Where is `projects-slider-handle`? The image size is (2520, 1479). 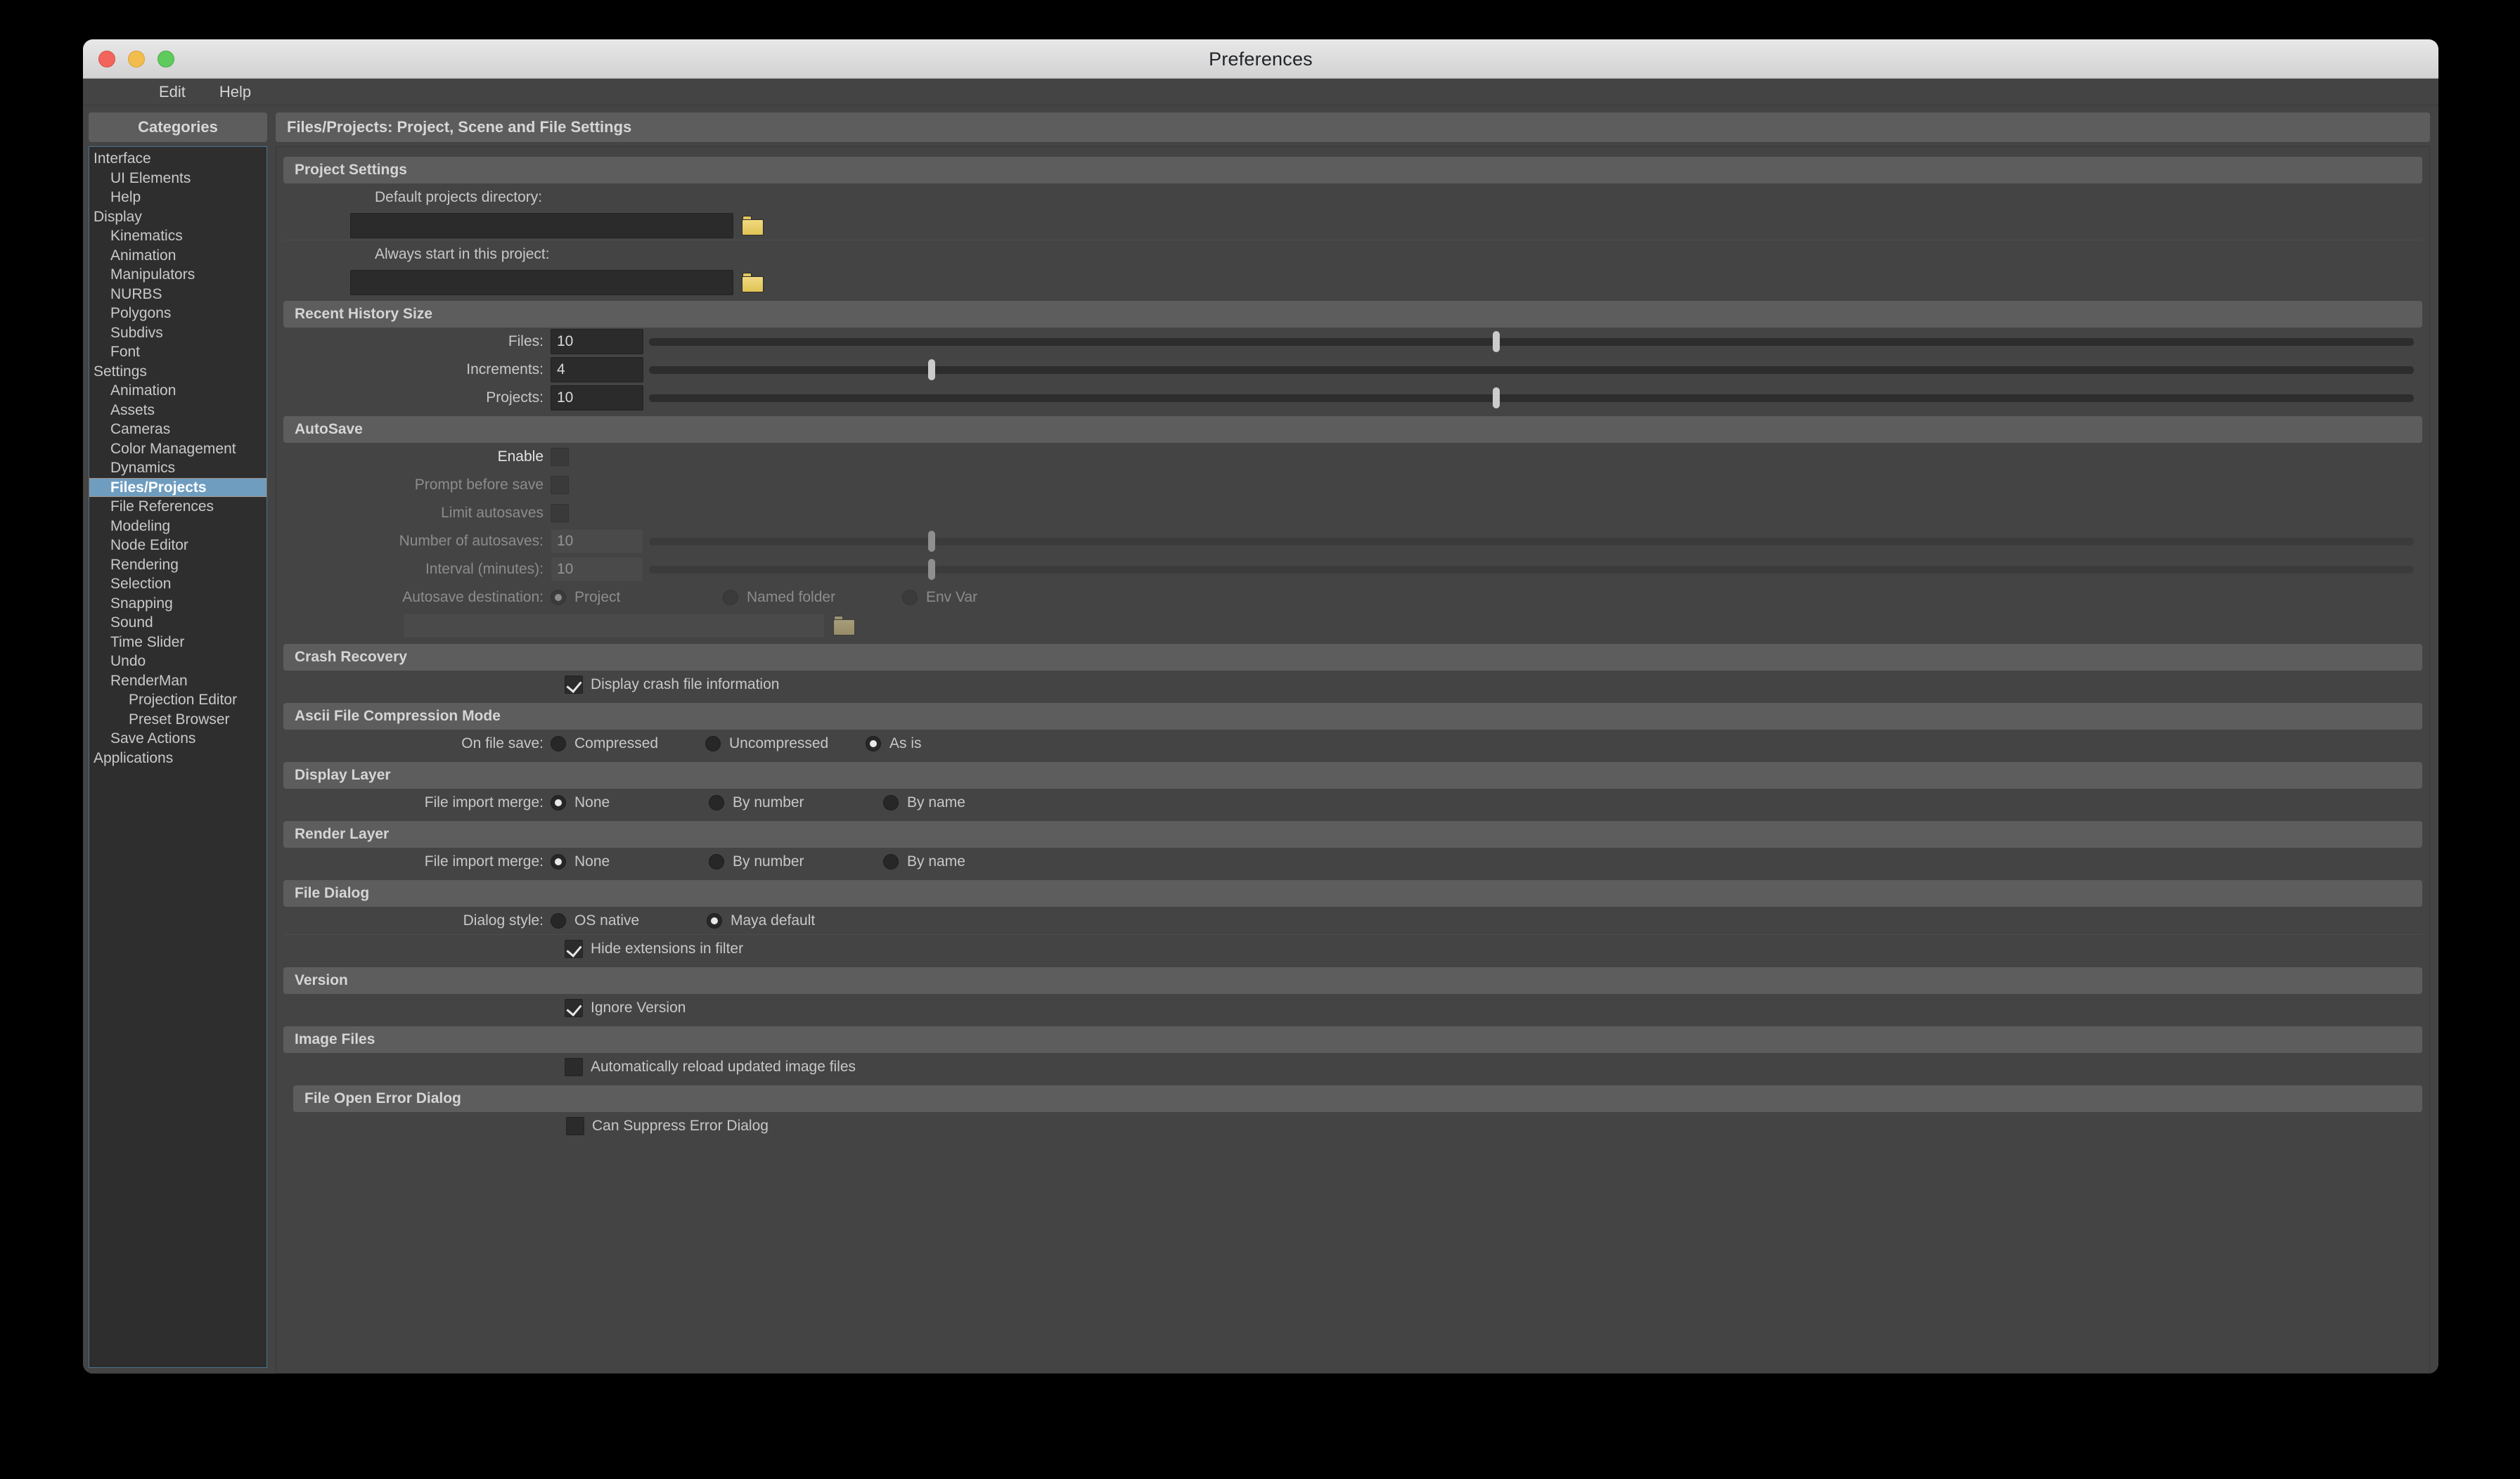 projects-slider-handle is located at coordinates (1496, 397).